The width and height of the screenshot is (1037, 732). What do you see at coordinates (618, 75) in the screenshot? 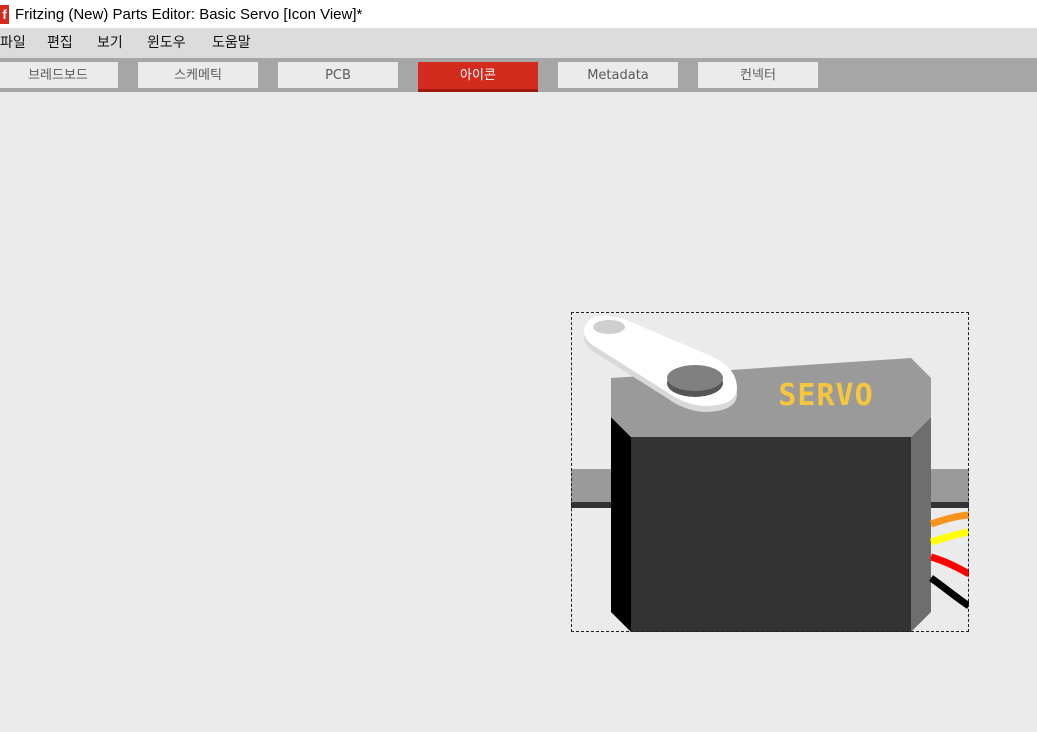
I see `tab-metadata: Metadata` at bounding box center [618, 75].